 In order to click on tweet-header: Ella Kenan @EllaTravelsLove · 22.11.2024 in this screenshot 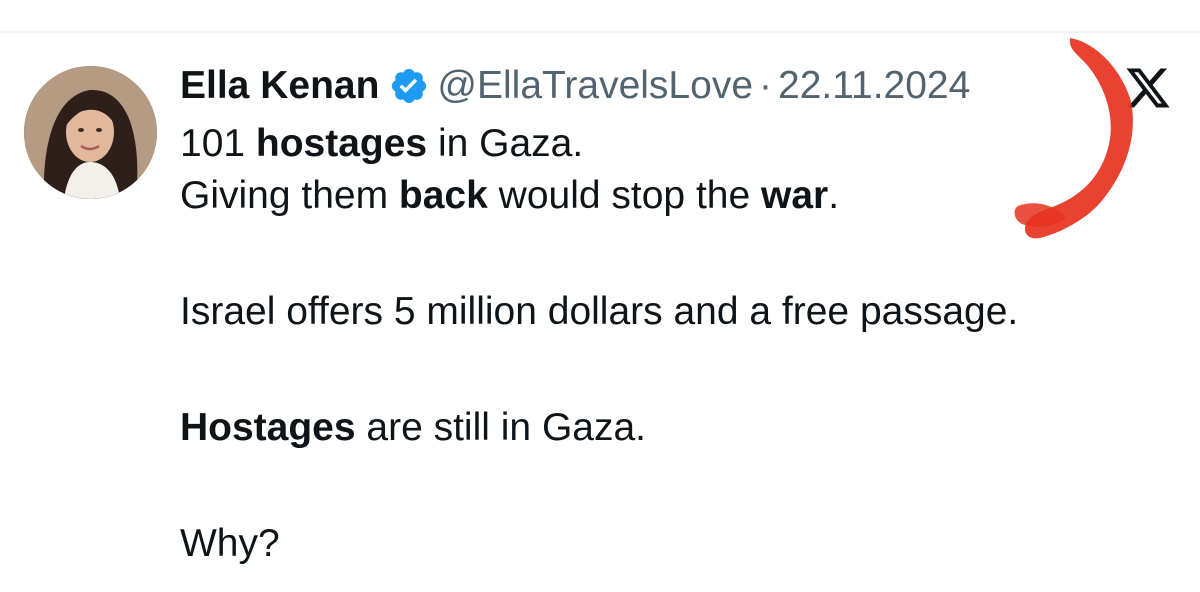, I will do `click(675, 86)`.